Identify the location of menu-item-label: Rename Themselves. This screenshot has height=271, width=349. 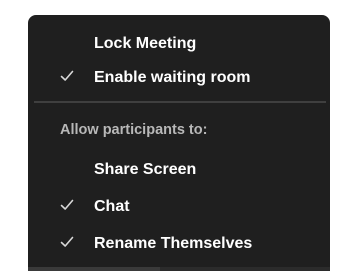
(173, 243).